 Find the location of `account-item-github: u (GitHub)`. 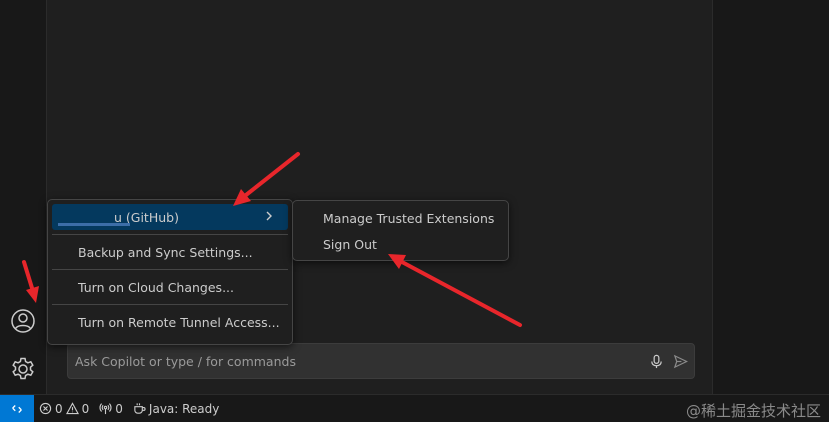

account-item-github: u (GitHub) is located at coordinates (170, 217).